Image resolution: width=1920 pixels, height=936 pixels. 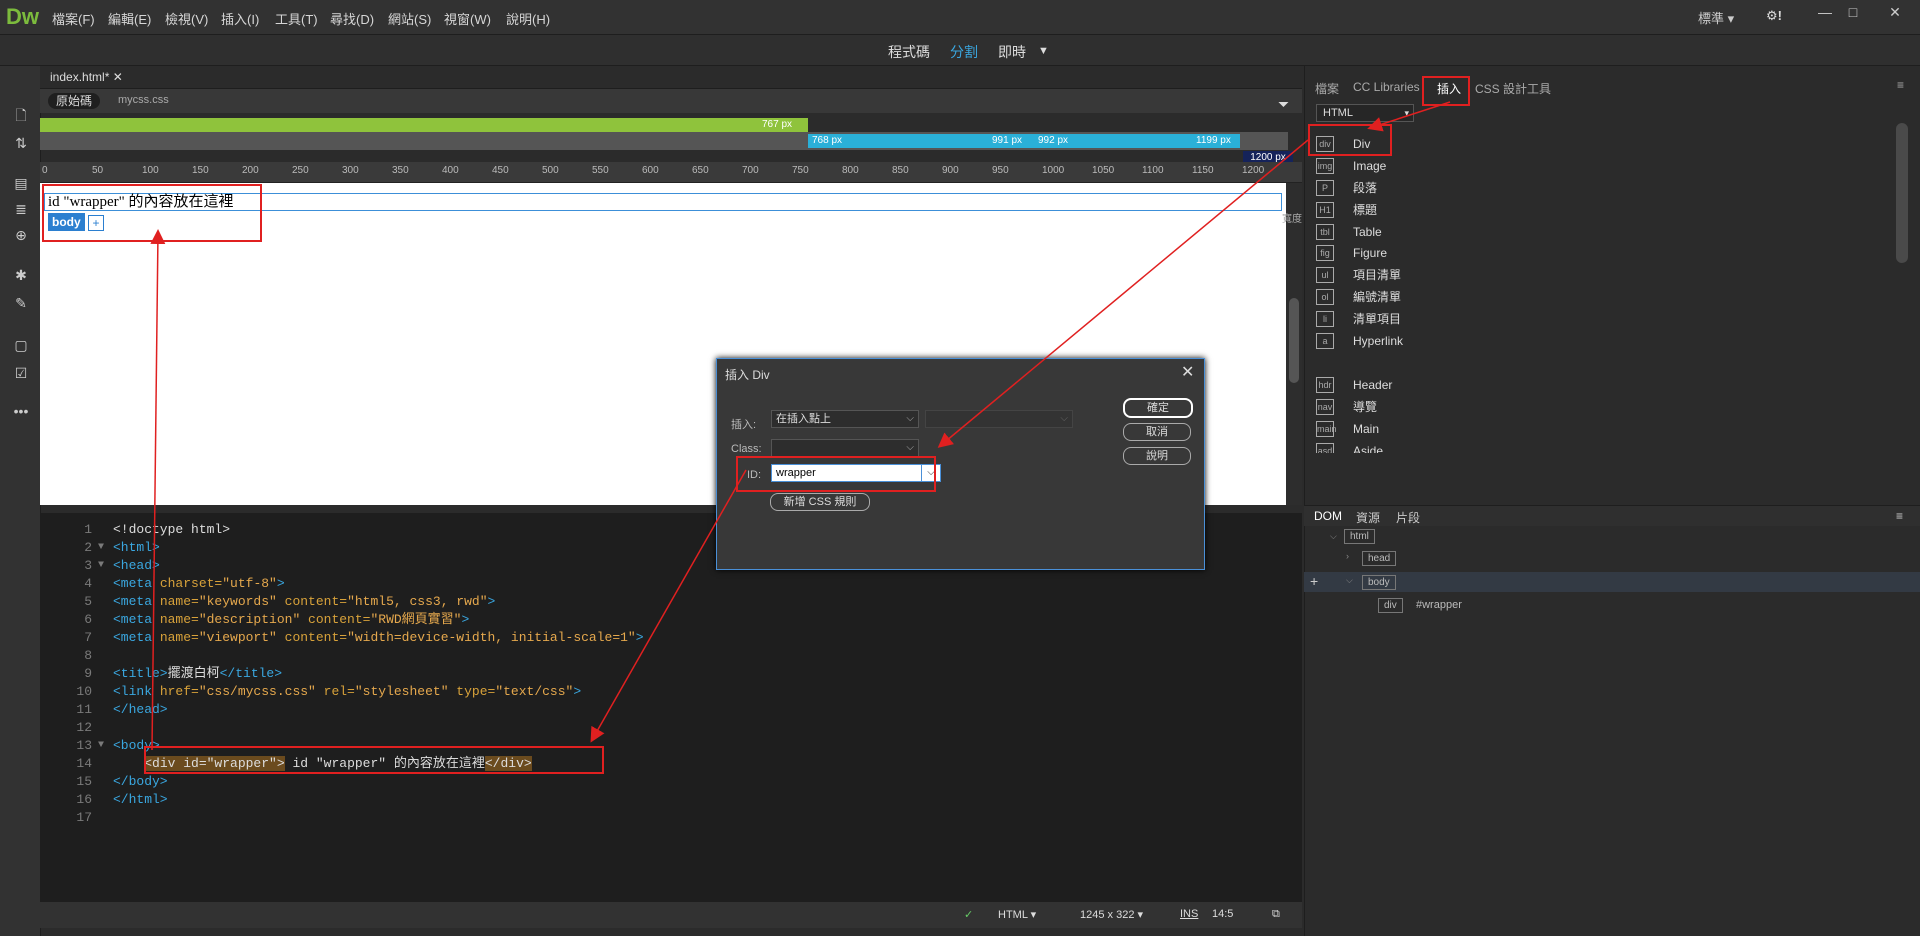 I want to click on dom-node-html: html, so click(x=1359, y=536).